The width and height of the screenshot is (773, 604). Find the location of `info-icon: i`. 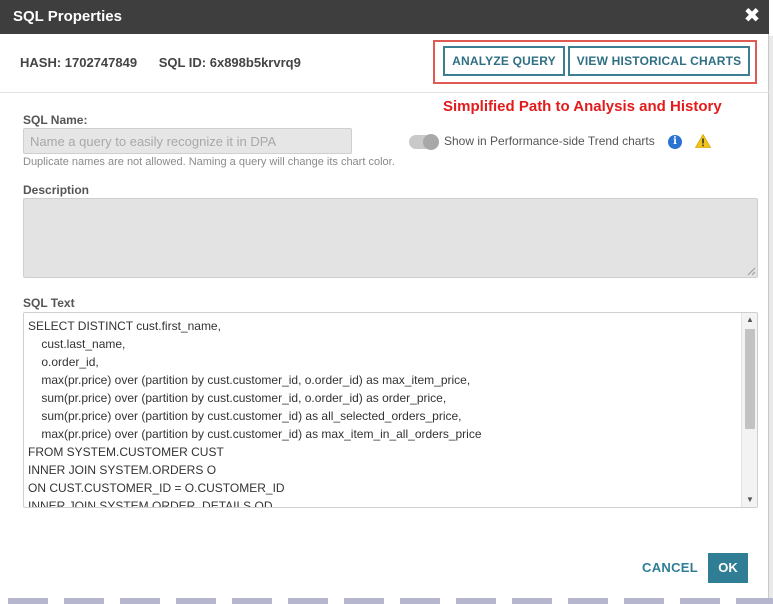

info-icon: i is located at coordinates (675, 142).